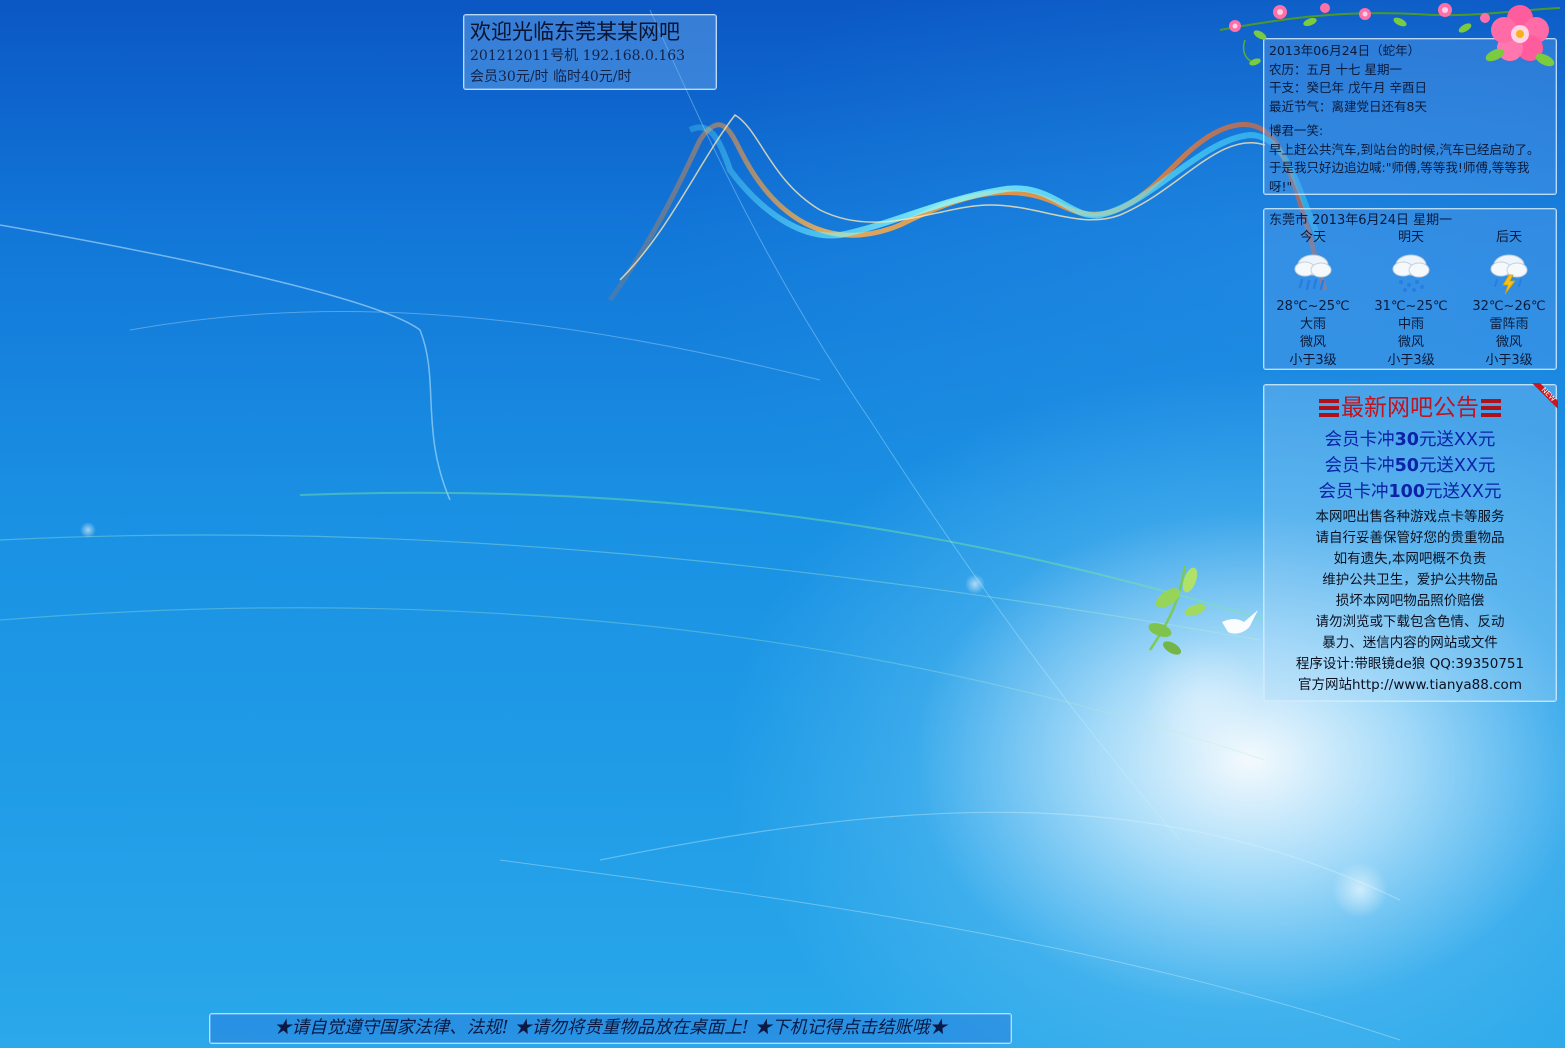  Describe the element at coordinates (1509, 324) in the screenshot. I see `weather-condition: 雷阵雨` at that location.